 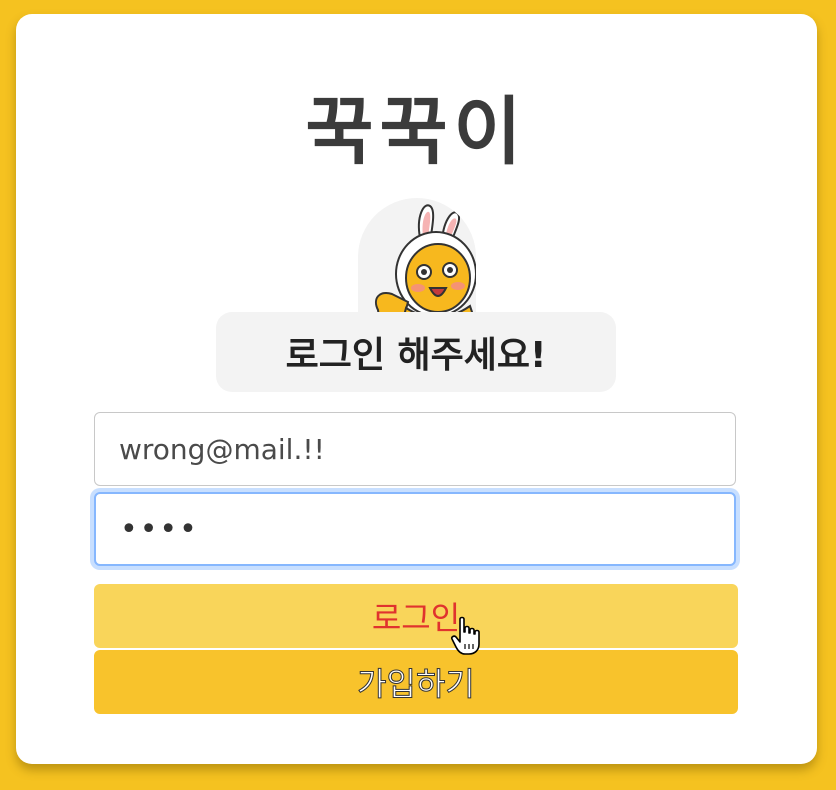 What do you see at coordinates (415, 529) in the screenshot?
I see `password-input: ••••` at bounding box center [415, 529].